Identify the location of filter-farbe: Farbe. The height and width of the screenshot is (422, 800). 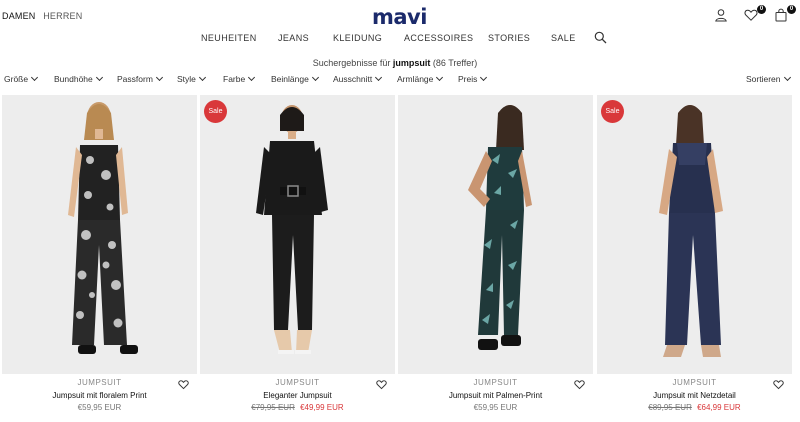
(239, 78).